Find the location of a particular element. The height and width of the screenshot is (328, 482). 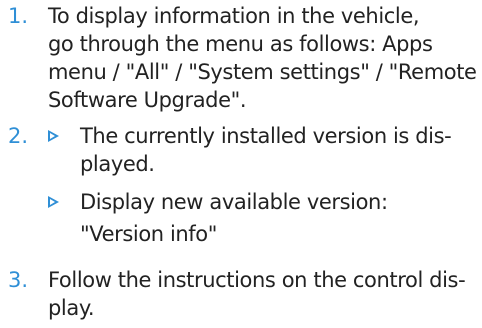

step-number: 3. is located at coordinates (18, 280).